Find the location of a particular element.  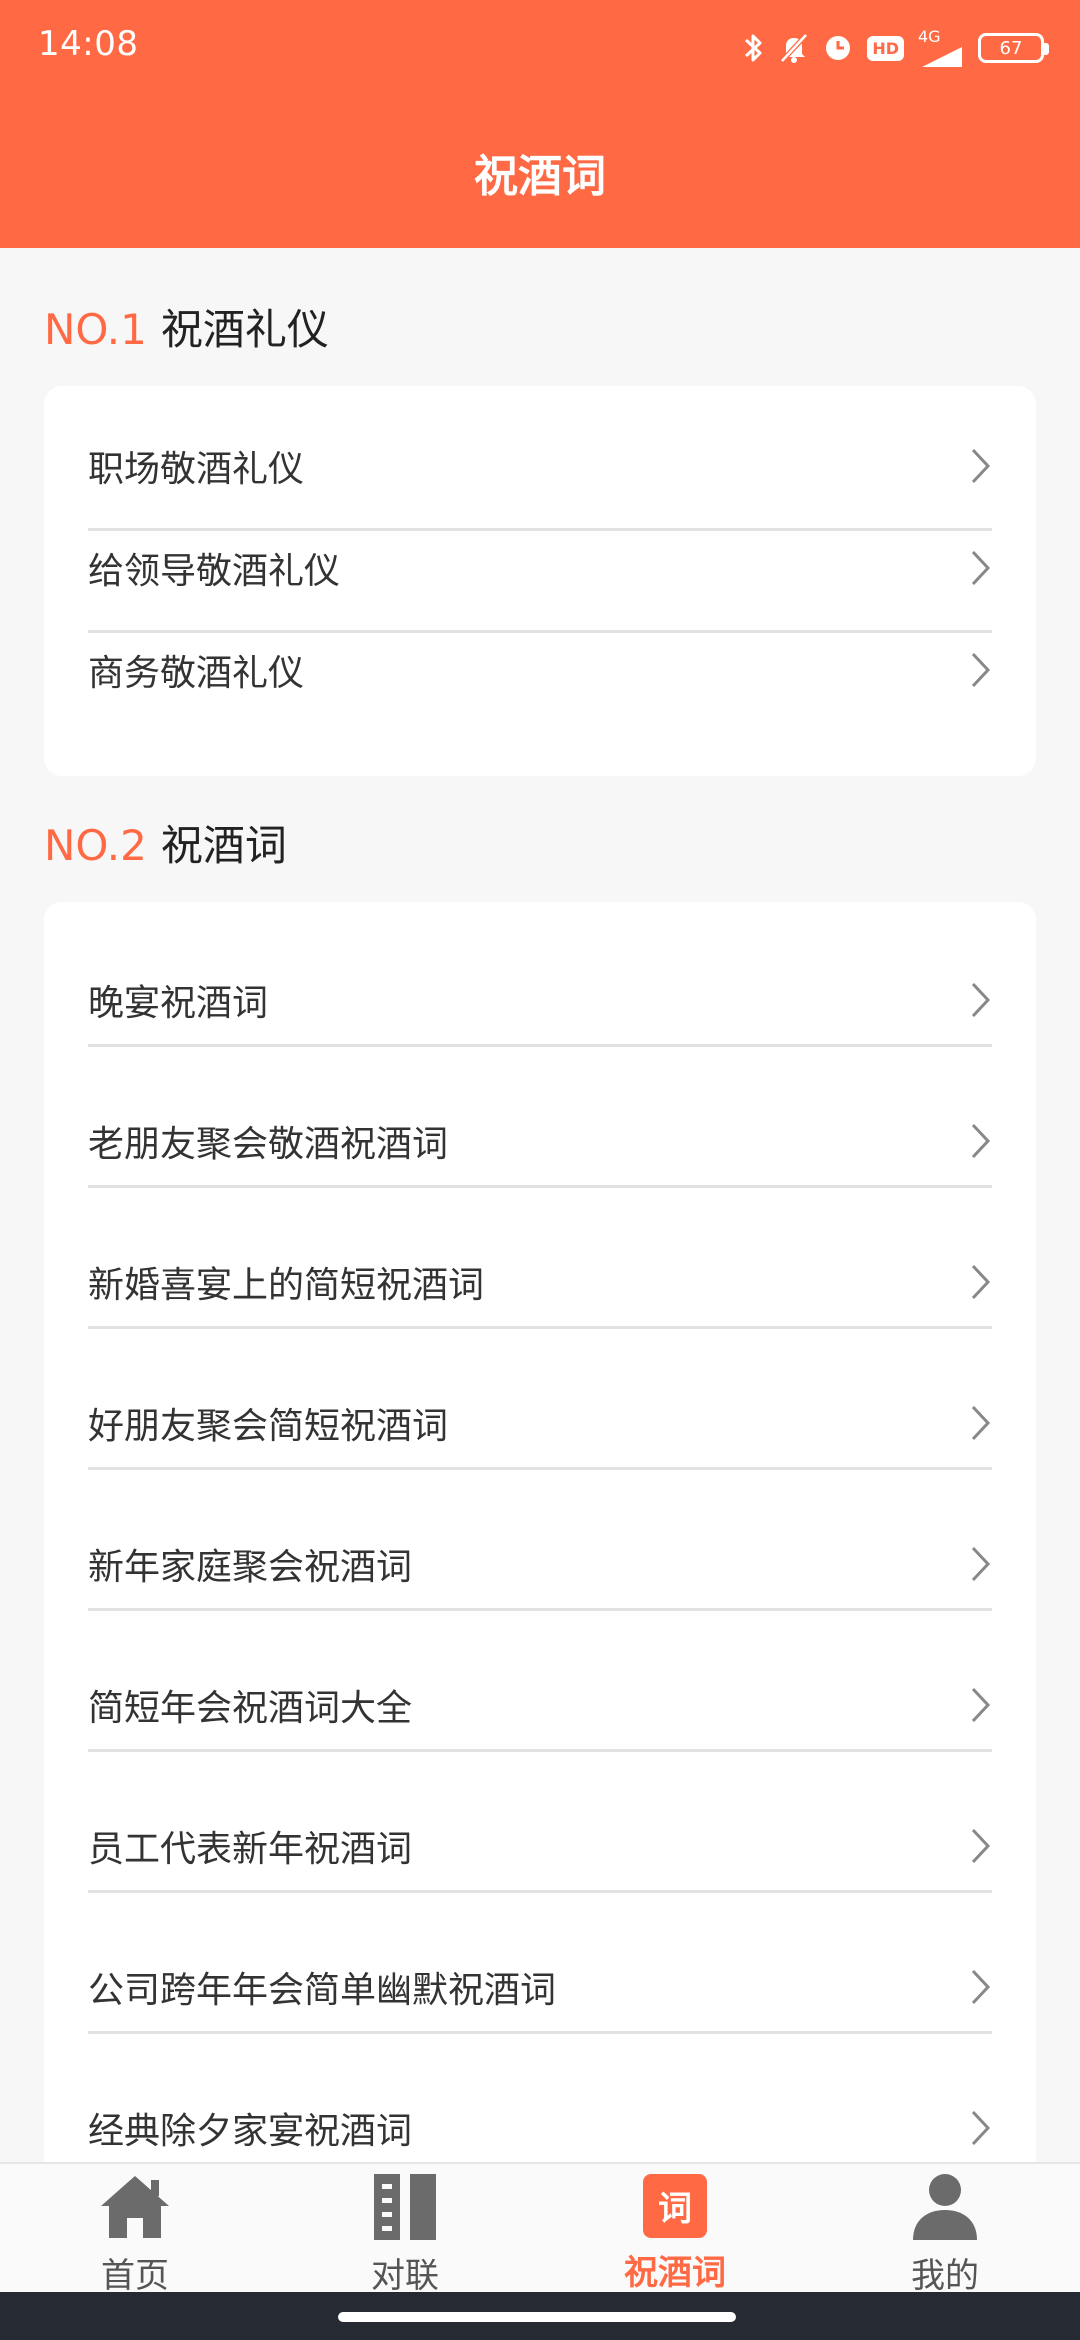

list-item: 公司跨年年会简单幽默祝酒词 is located at coordinates (540, 1987).